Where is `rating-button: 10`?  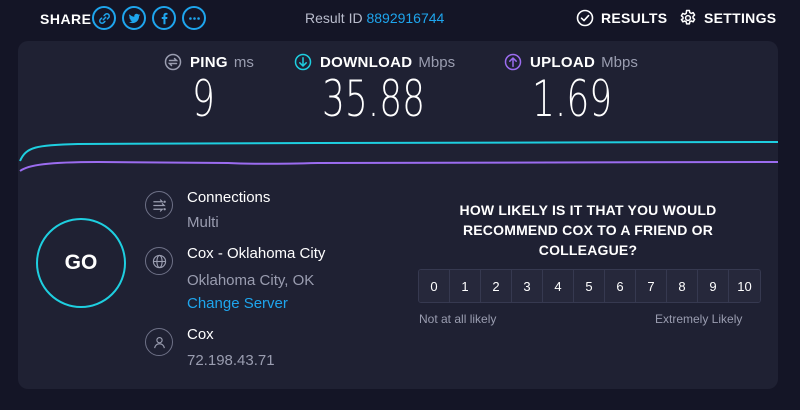 rating-button: 10 is located at coordinates (744, 286).